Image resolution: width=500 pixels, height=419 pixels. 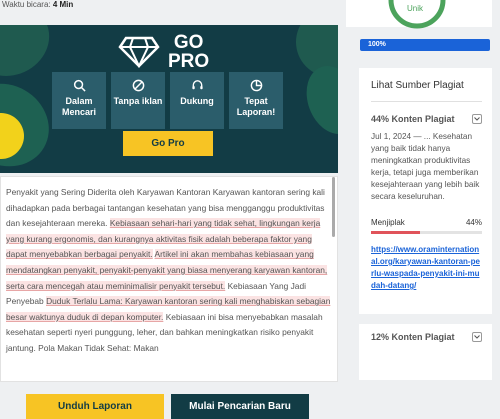 I want to click on match-bar, so click(x=426, y=232).